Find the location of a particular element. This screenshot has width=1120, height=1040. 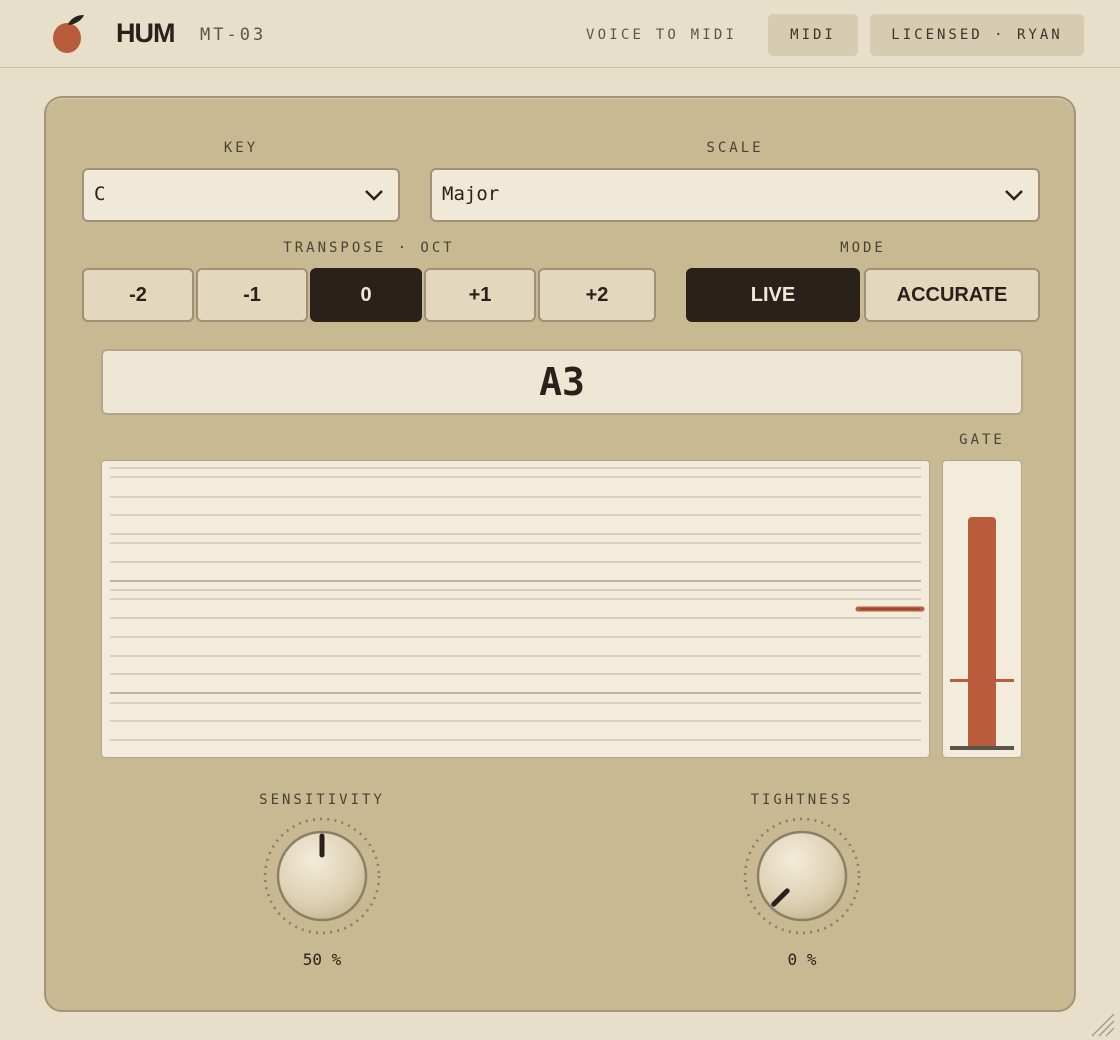

gate-threshold-marker is located at coordinates (982, 680).